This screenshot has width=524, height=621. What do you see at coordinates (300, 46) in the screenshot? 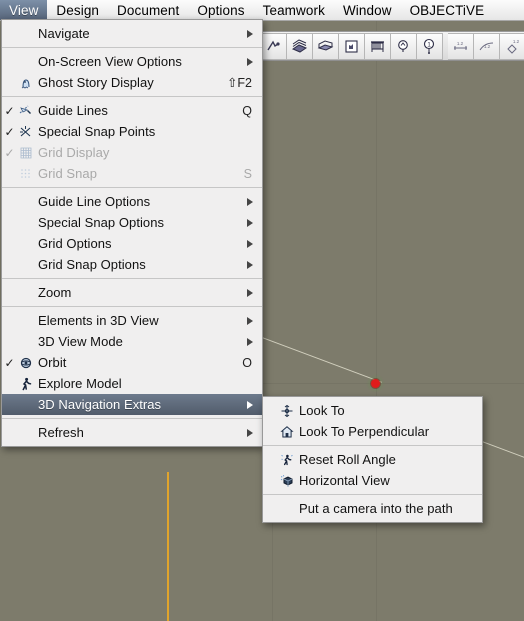
I see `books-stack-icon` at bounding box center [300, 46].